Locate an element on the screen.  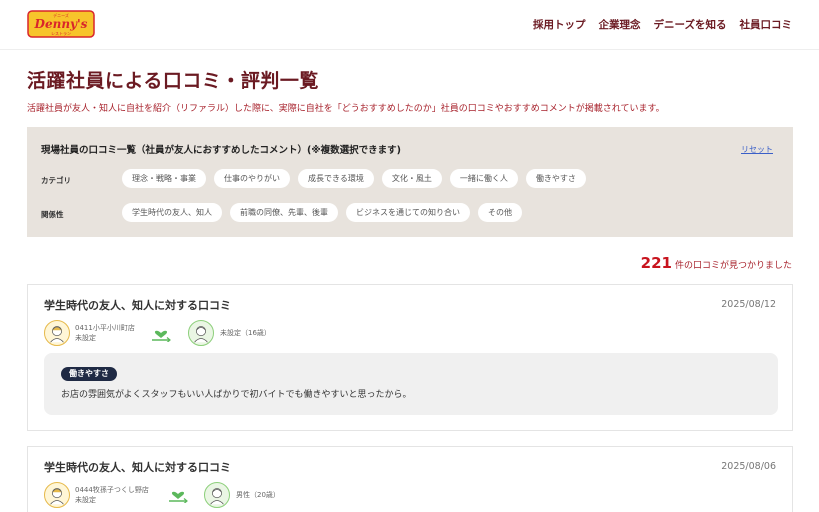
chip-former-colleague: 前職の同僚、先輩、後輩 is located at coordinates (284, 212).